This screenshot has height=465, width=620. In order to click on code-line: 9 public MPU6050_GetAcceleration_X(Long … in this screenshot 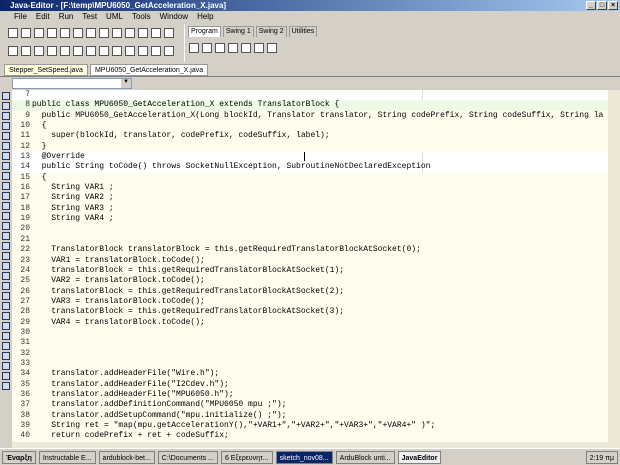, I will do `click(310, 116)`.